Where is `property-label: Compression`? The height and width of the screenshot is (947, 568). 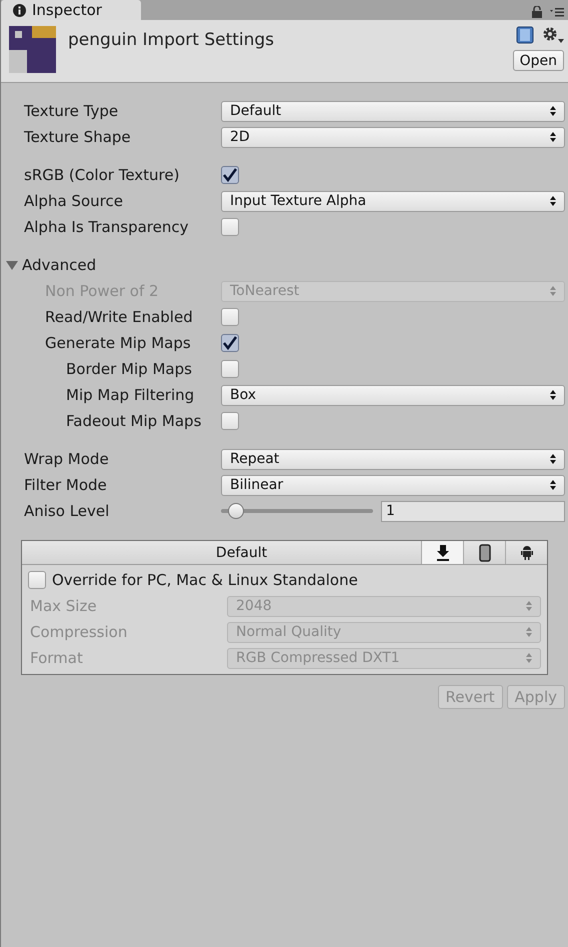 property-label: Compression is located at coordinates (78, 632).